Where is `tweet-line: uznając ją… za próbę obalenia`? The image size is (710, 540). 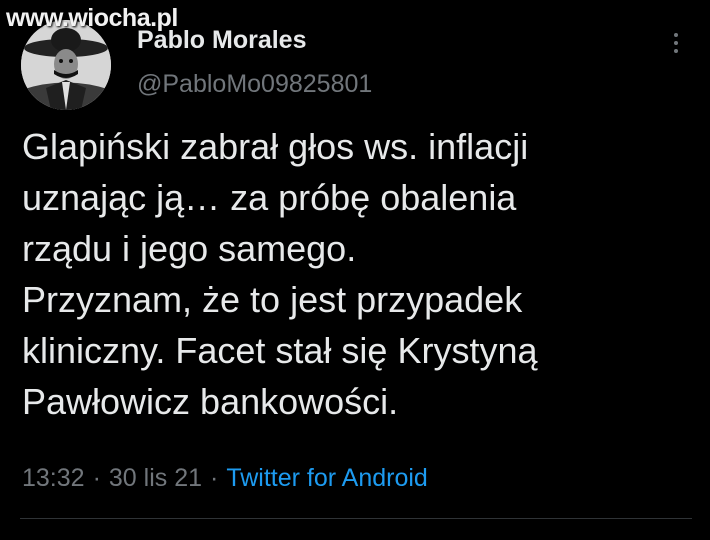
tweet-line: uznając ją… za próbę obalenia is located at coordinates (269, 197).